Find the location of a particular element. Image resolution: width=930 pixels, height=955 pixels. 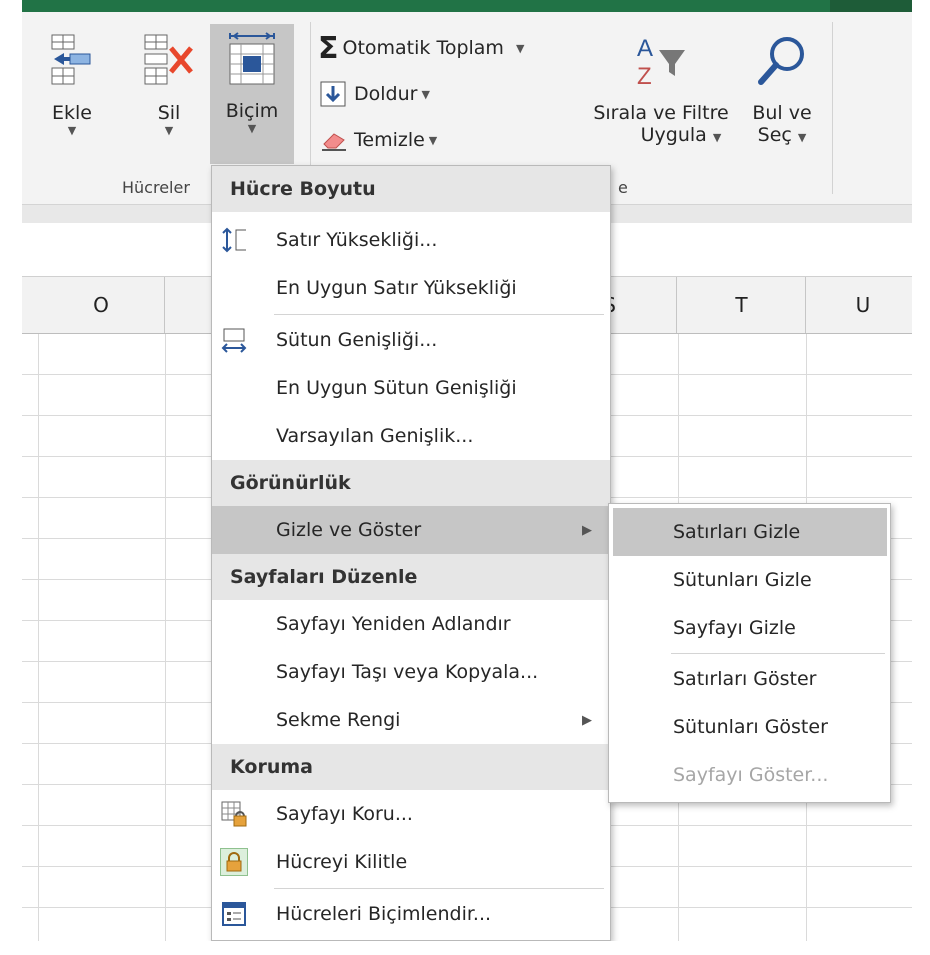

menu-item-label: Sütunları Göster is located at coordinates (750, 727).